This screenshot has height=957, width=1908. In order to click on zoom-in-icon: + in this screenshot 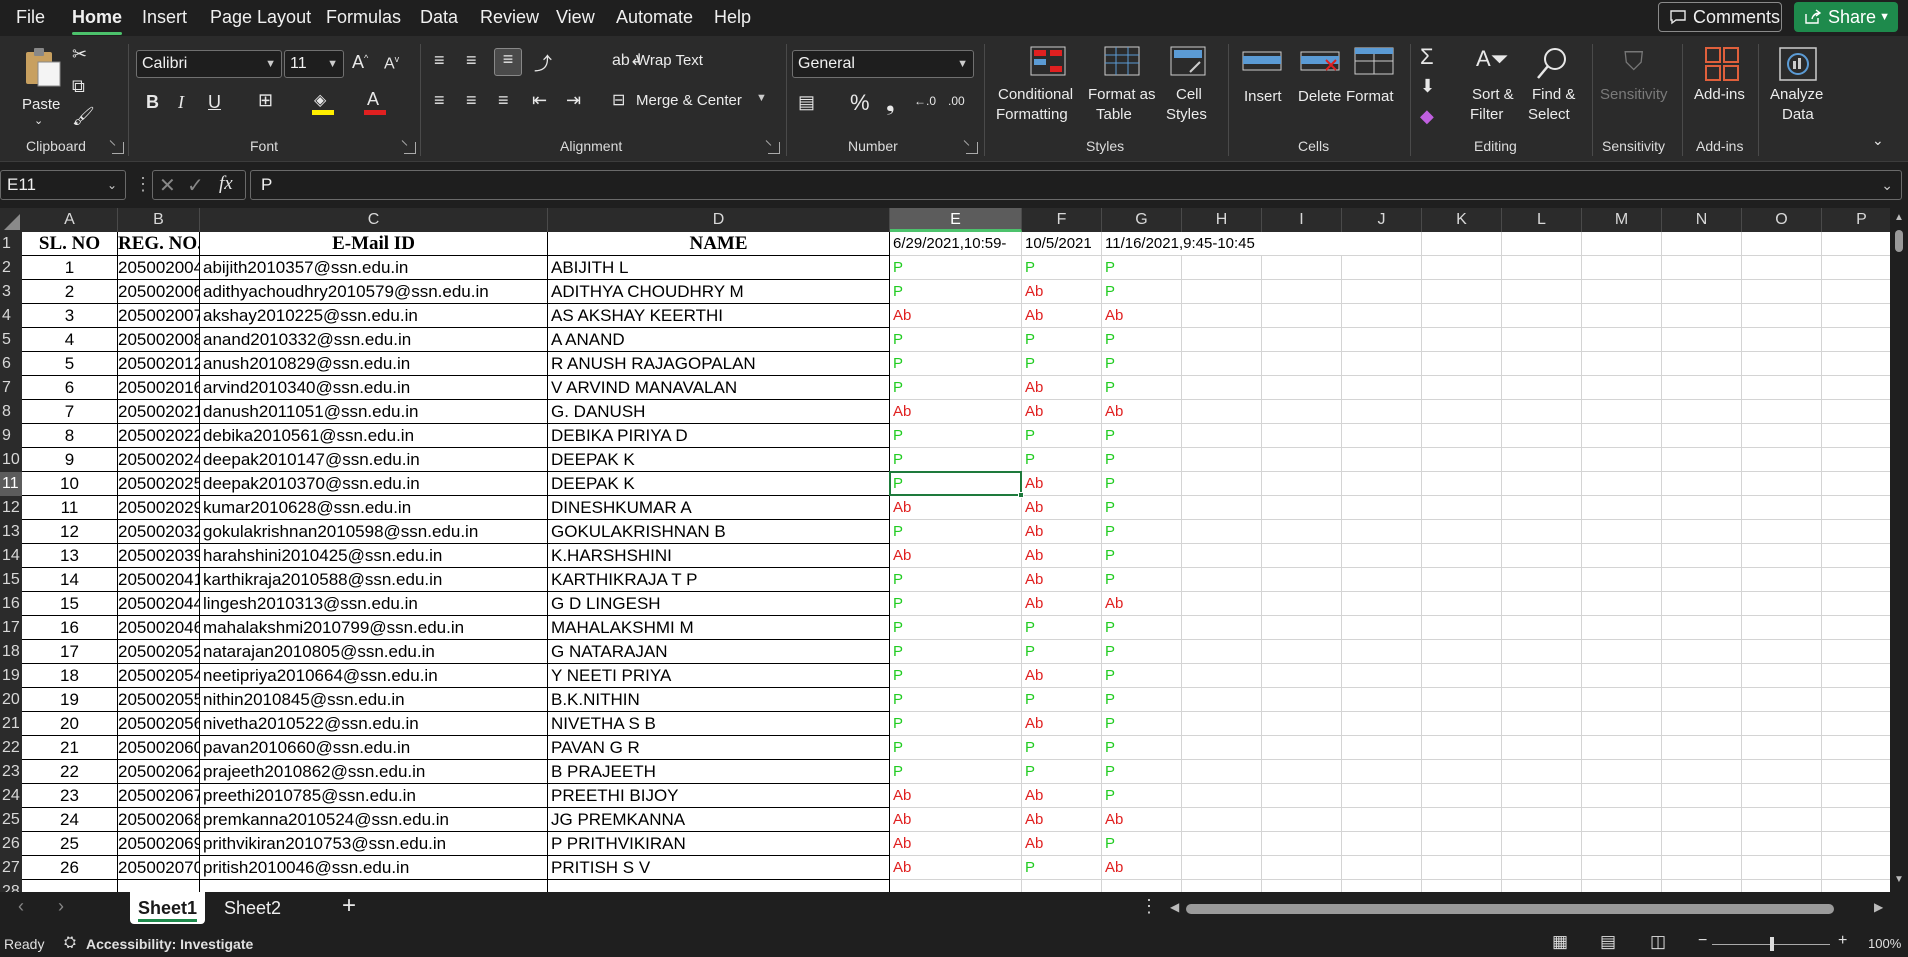, I will do `click(1842, 941)`.